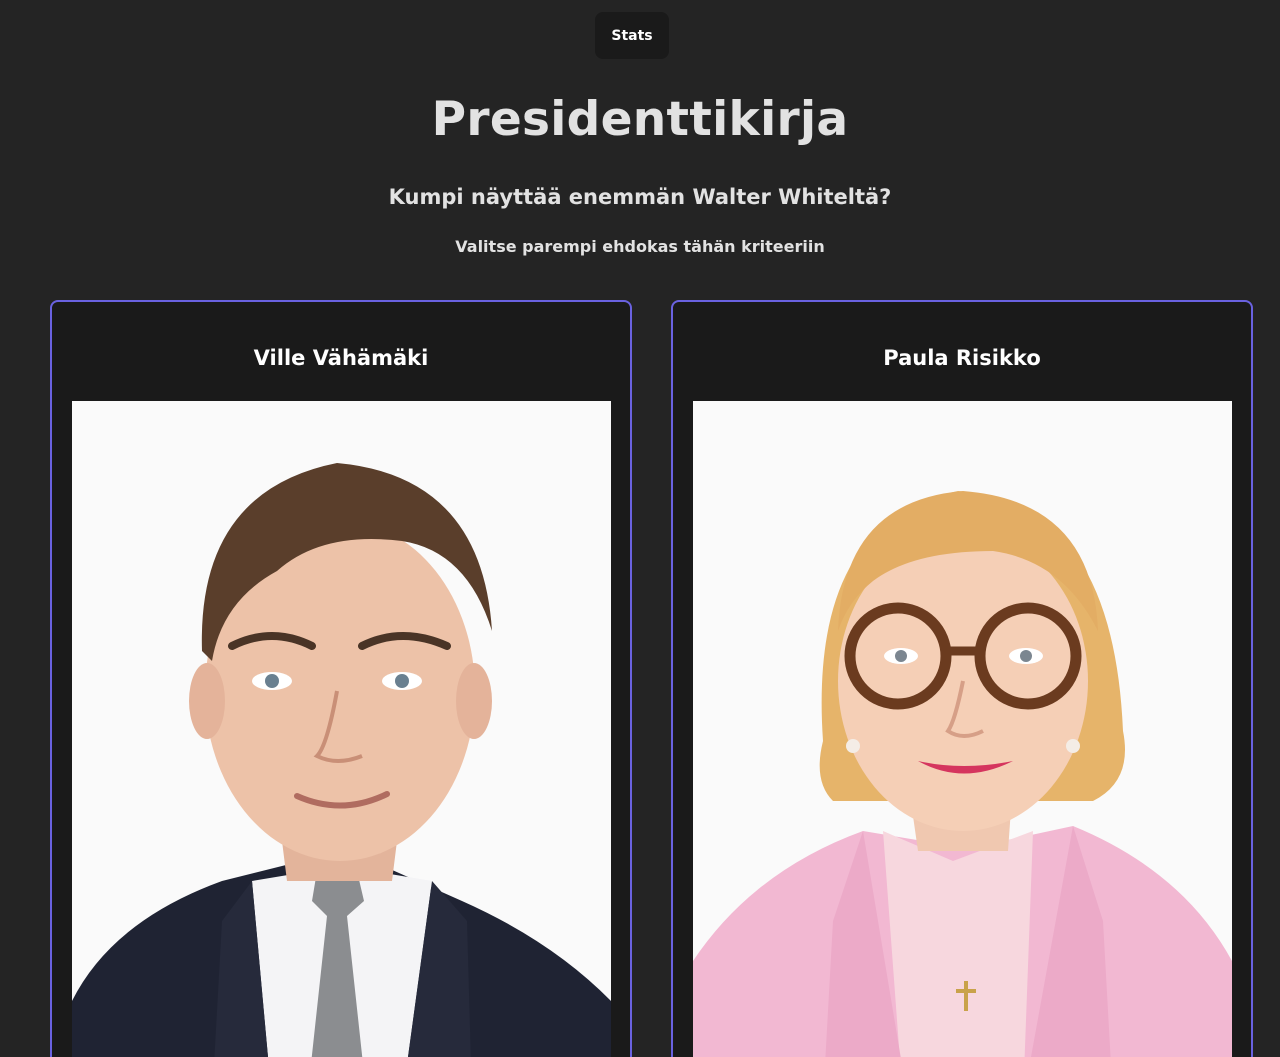  Describe the element at coordinates (640, 119) in the screenshot. I see `page-title: Presidenttikirja` at that location.